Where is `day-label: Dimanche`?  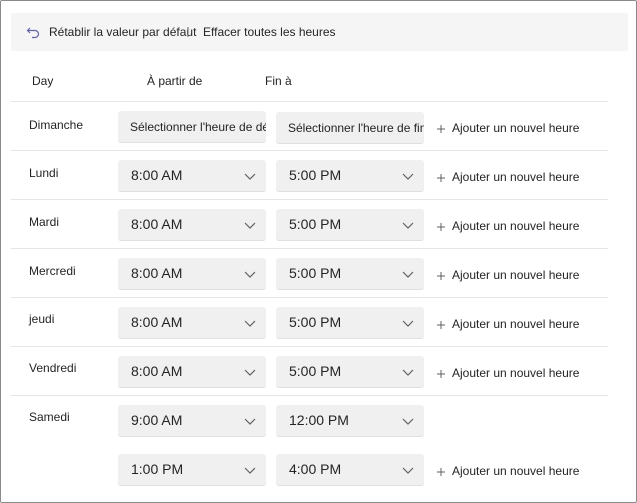
day-label: Dimanche is located at coordinates (56, 125).